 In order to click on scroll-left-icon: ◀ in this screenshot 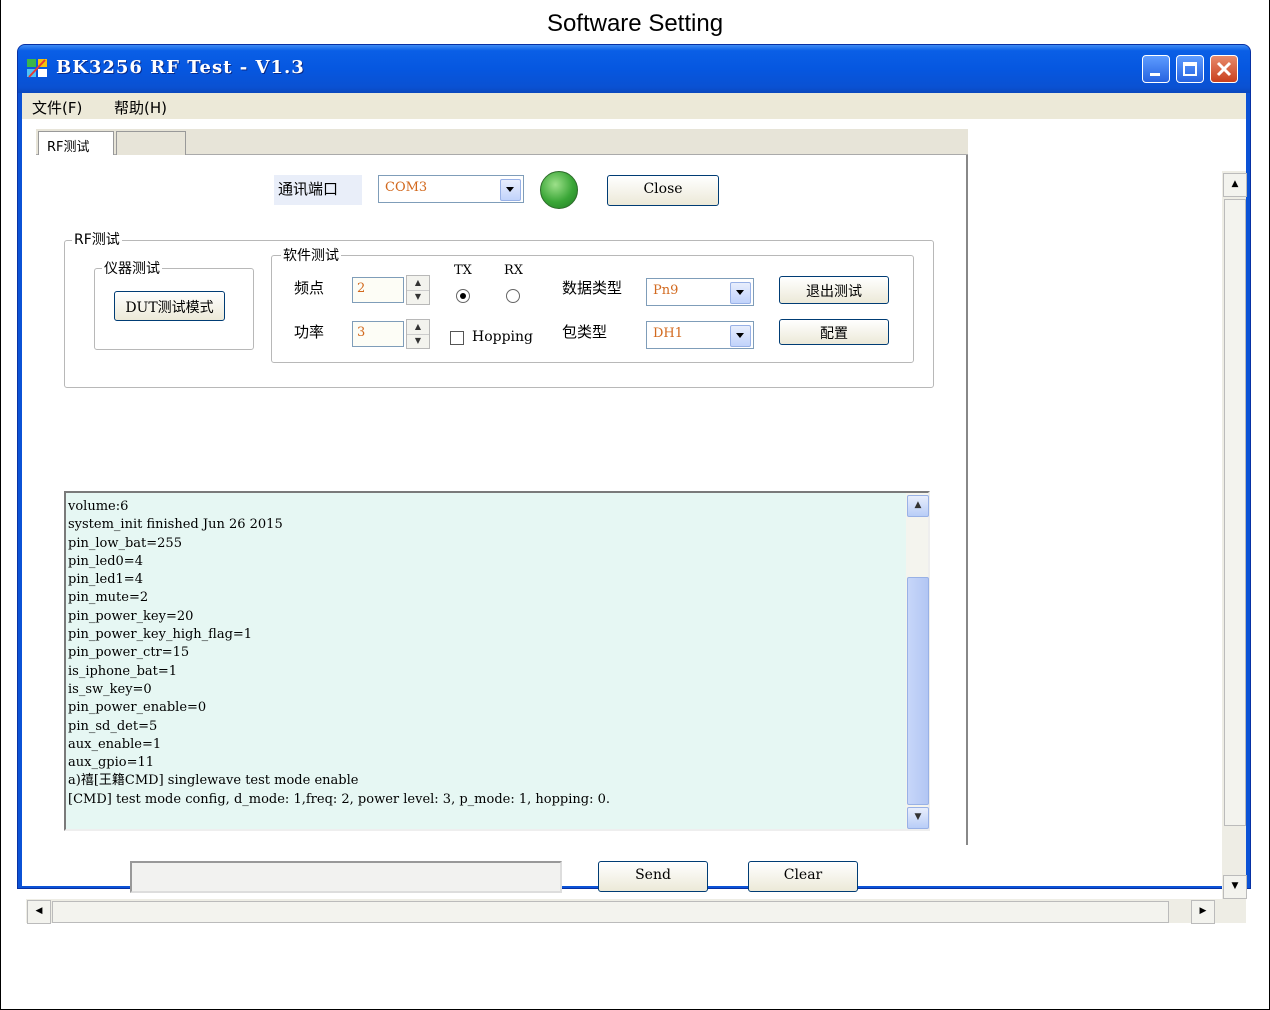, I will do `click(39, 912)`.